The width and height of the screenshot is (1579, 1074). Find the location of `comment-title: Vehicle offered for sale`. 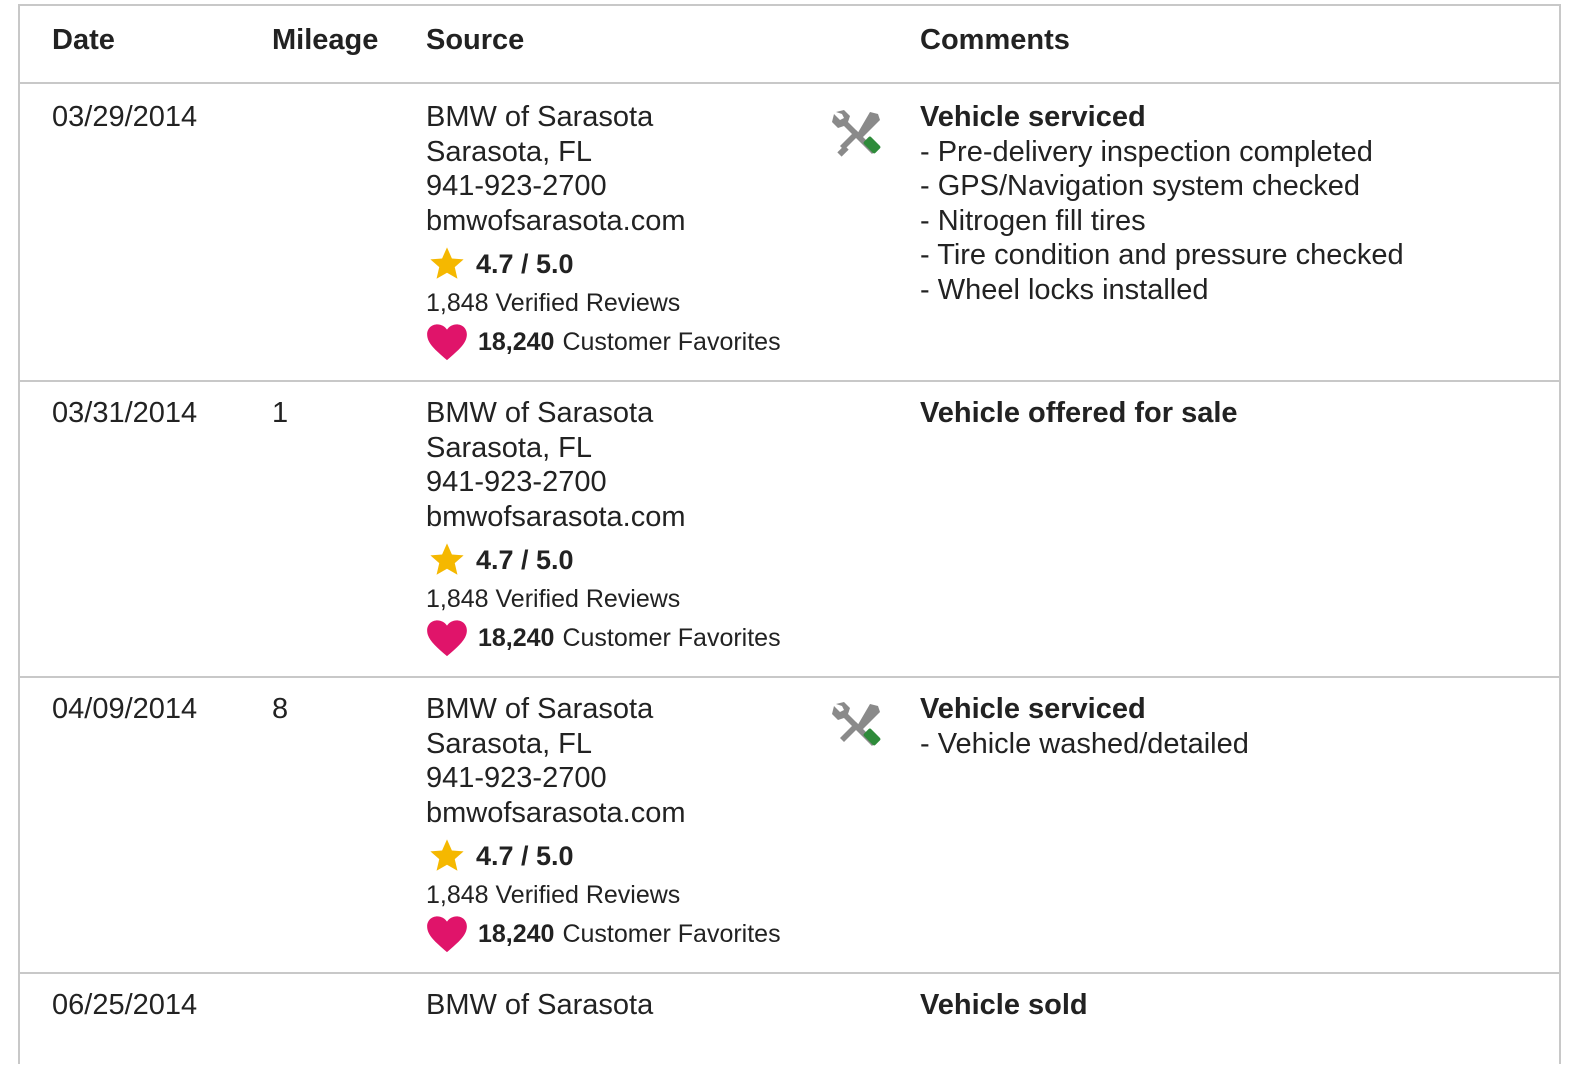

comment-title: Vehicle offered for sale is located at coordinates (1079, 413).